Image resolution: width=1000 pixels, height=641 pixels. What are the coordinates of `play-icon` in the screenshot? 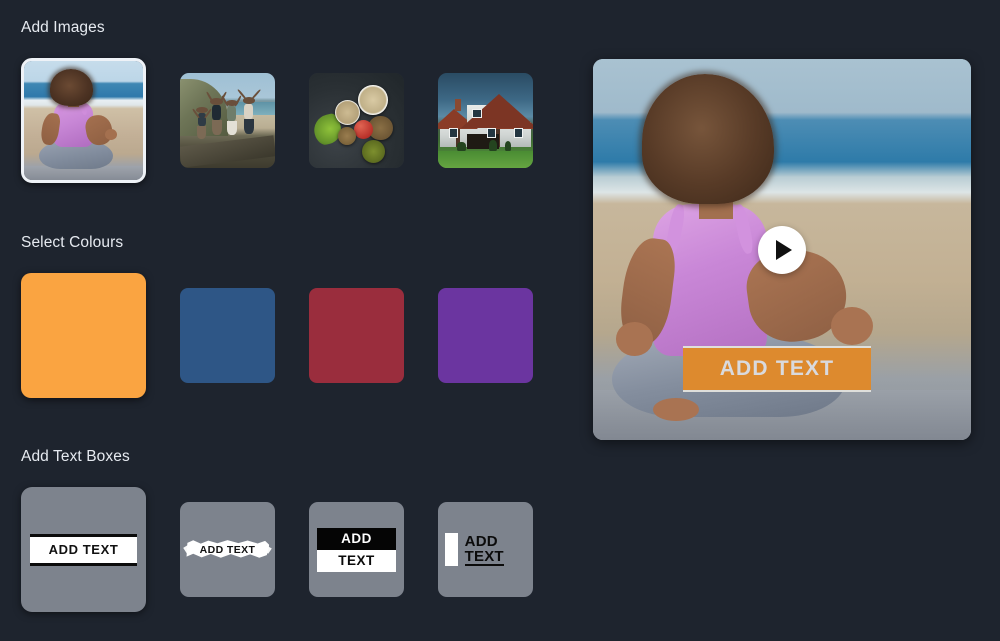 It's located at (782, 249).